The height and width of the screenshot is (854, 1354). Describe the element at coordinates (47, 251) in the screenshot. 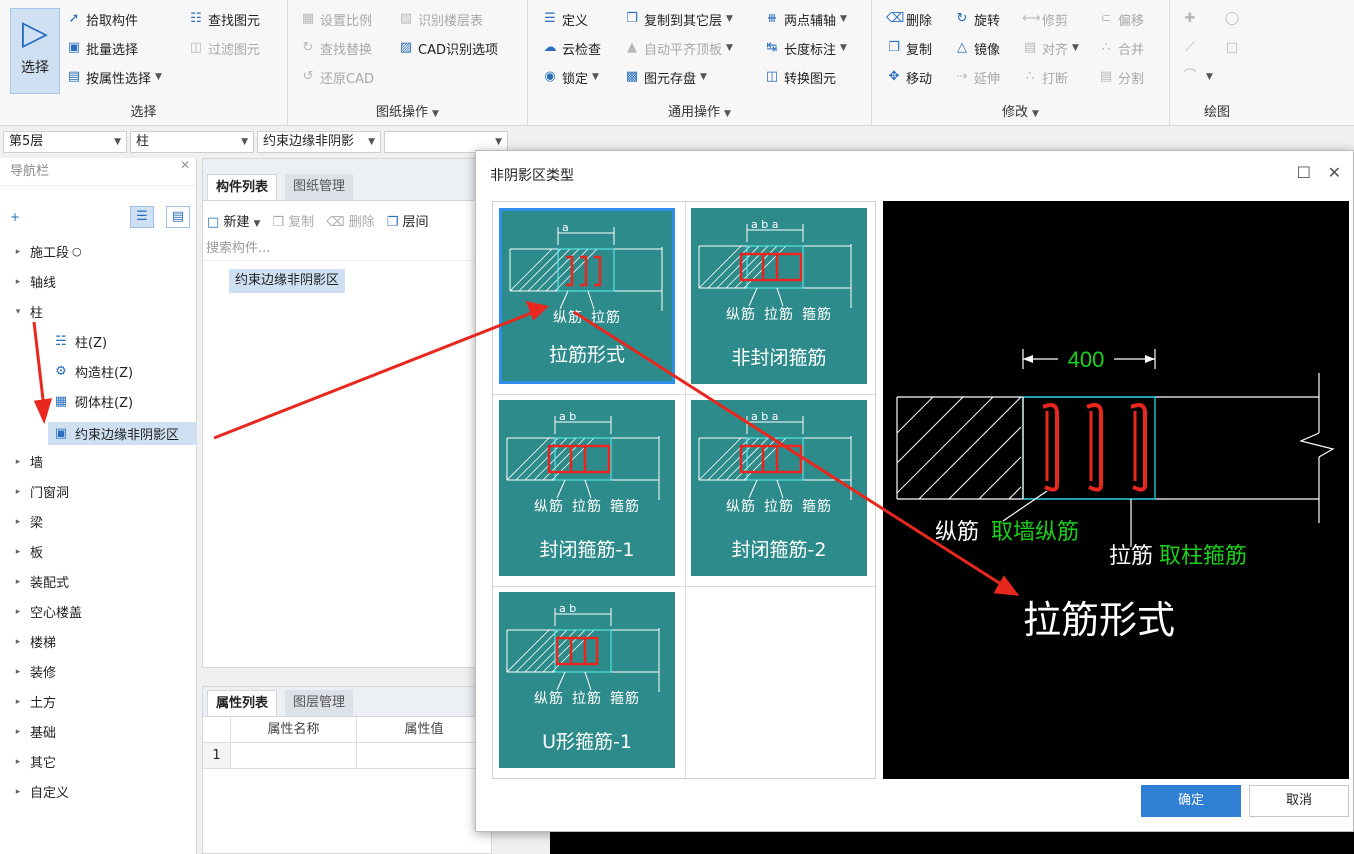

I see `tree-item: ▸ 施工段 ○` at that location.